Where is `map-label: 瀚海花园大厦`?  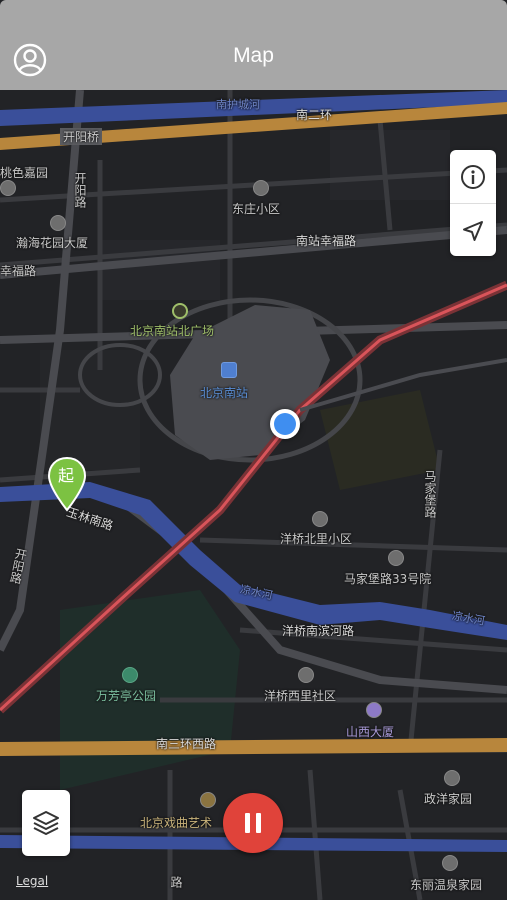 map-label: 瀚海花园大厦 is located at coordinates (52, 243).